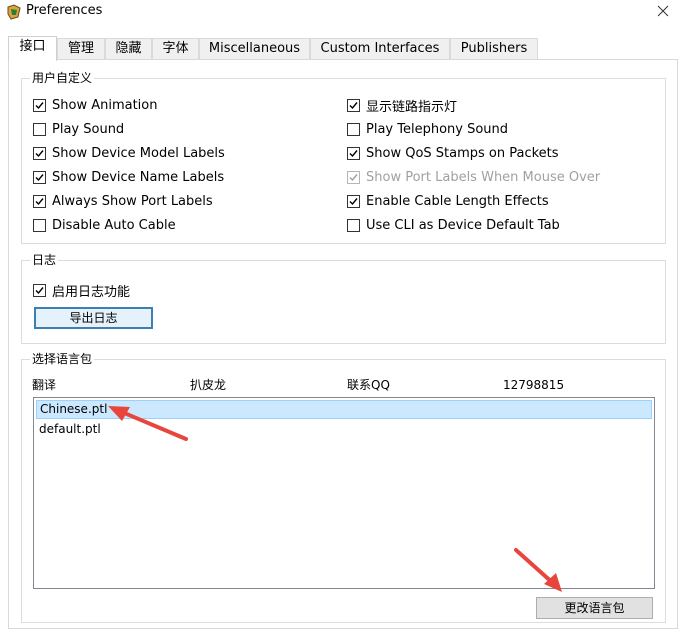 The height and width of the screenshot is (636, 686). What do you see at coordinates (62, 78) in the screenshot?
I see `customize-group-title: 用户自定义` at bounding box center [62, 78].